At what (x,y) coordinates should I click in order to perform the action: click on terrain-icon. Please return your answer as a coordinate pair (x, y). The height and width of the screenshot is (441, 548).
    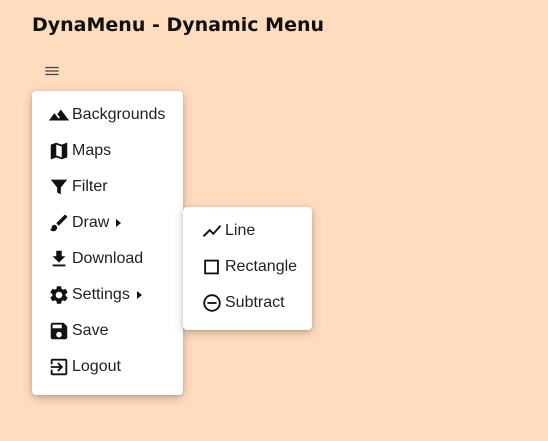
    Looking at the image, I should click on (59, 115).